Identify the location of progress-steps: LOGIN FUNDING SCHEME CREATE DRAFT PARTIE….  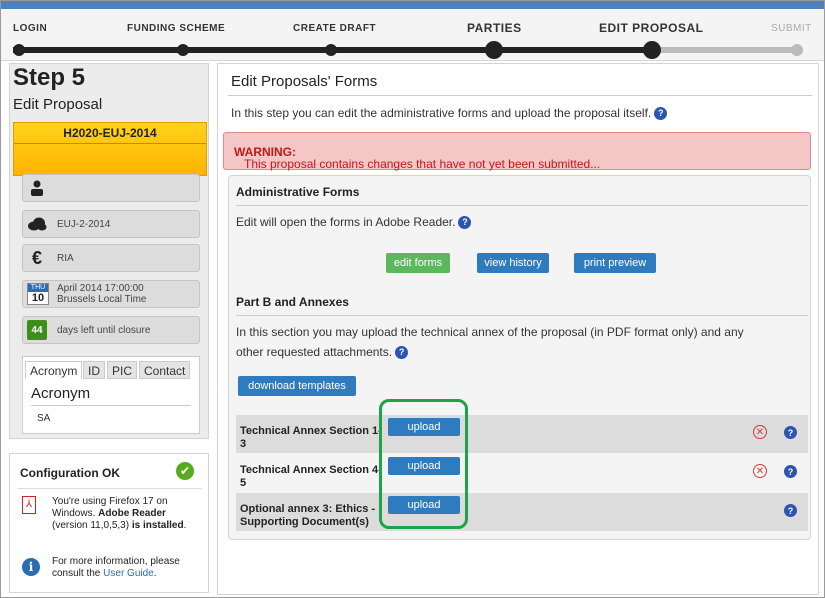
(412, 35).